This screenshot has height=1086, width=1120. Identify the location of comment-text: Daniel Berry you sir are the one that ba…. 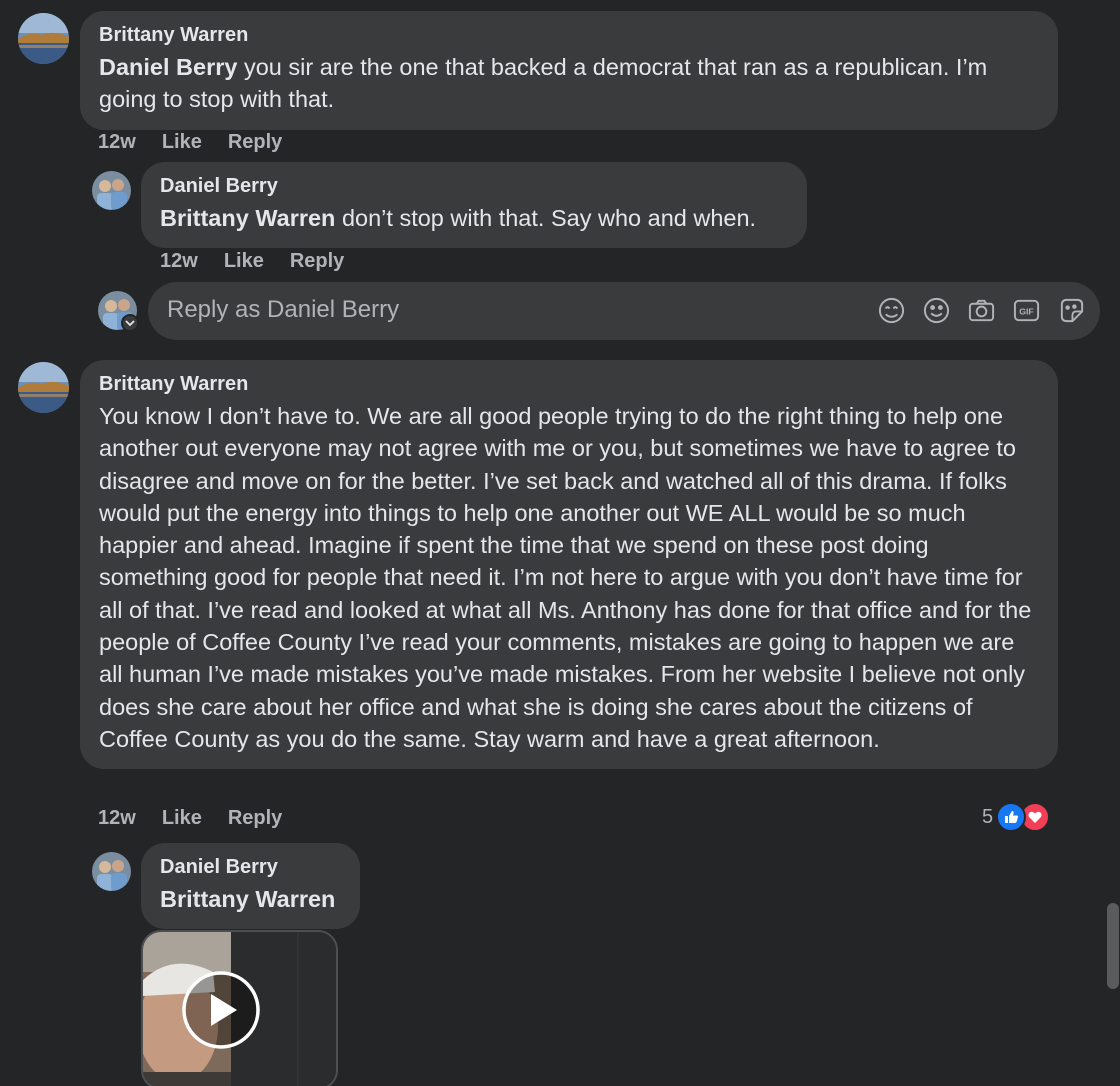
(569, 83).